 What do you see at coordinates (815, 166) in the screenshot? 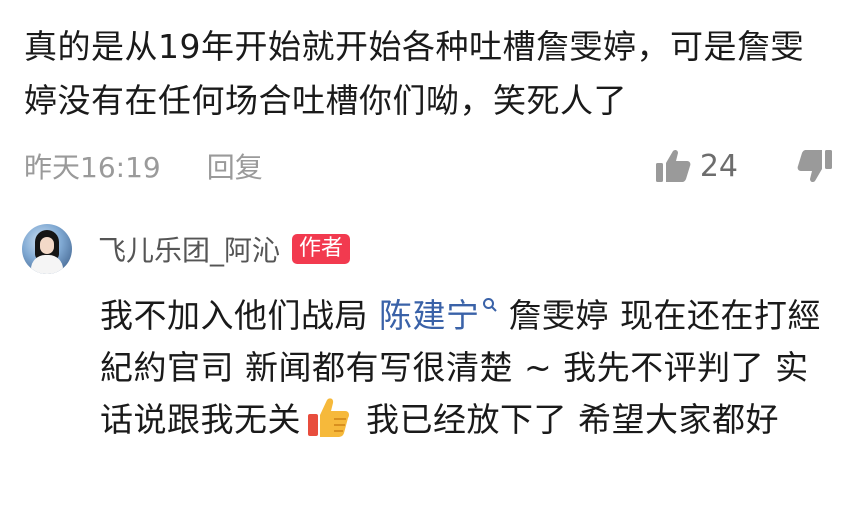
I see `thumbs-down-icon` at bounding box center [815, 166].